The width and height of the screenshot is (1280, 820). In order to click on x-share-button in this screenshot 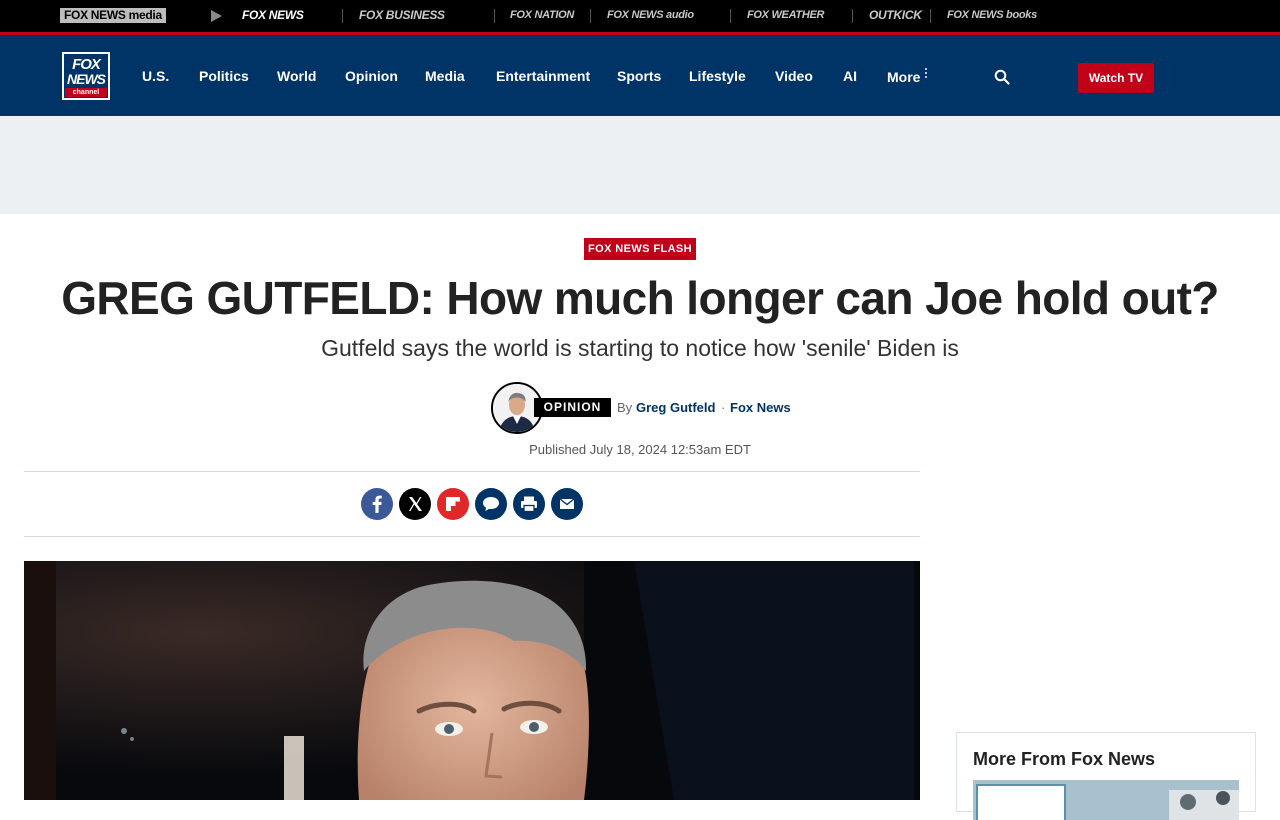, I will do `click(415, 504)`.